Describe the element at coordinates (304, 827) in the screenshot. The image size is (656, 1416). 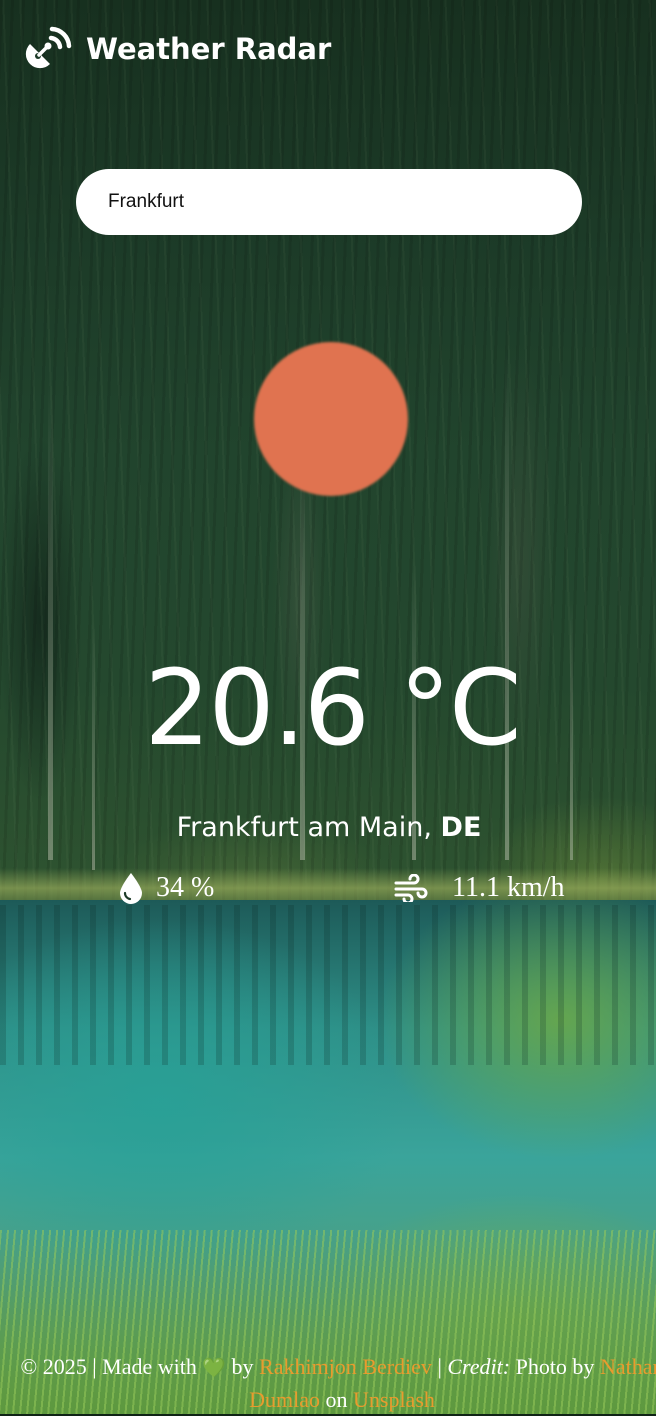
I see `city-name: Frankfurt am Main,` at that location.